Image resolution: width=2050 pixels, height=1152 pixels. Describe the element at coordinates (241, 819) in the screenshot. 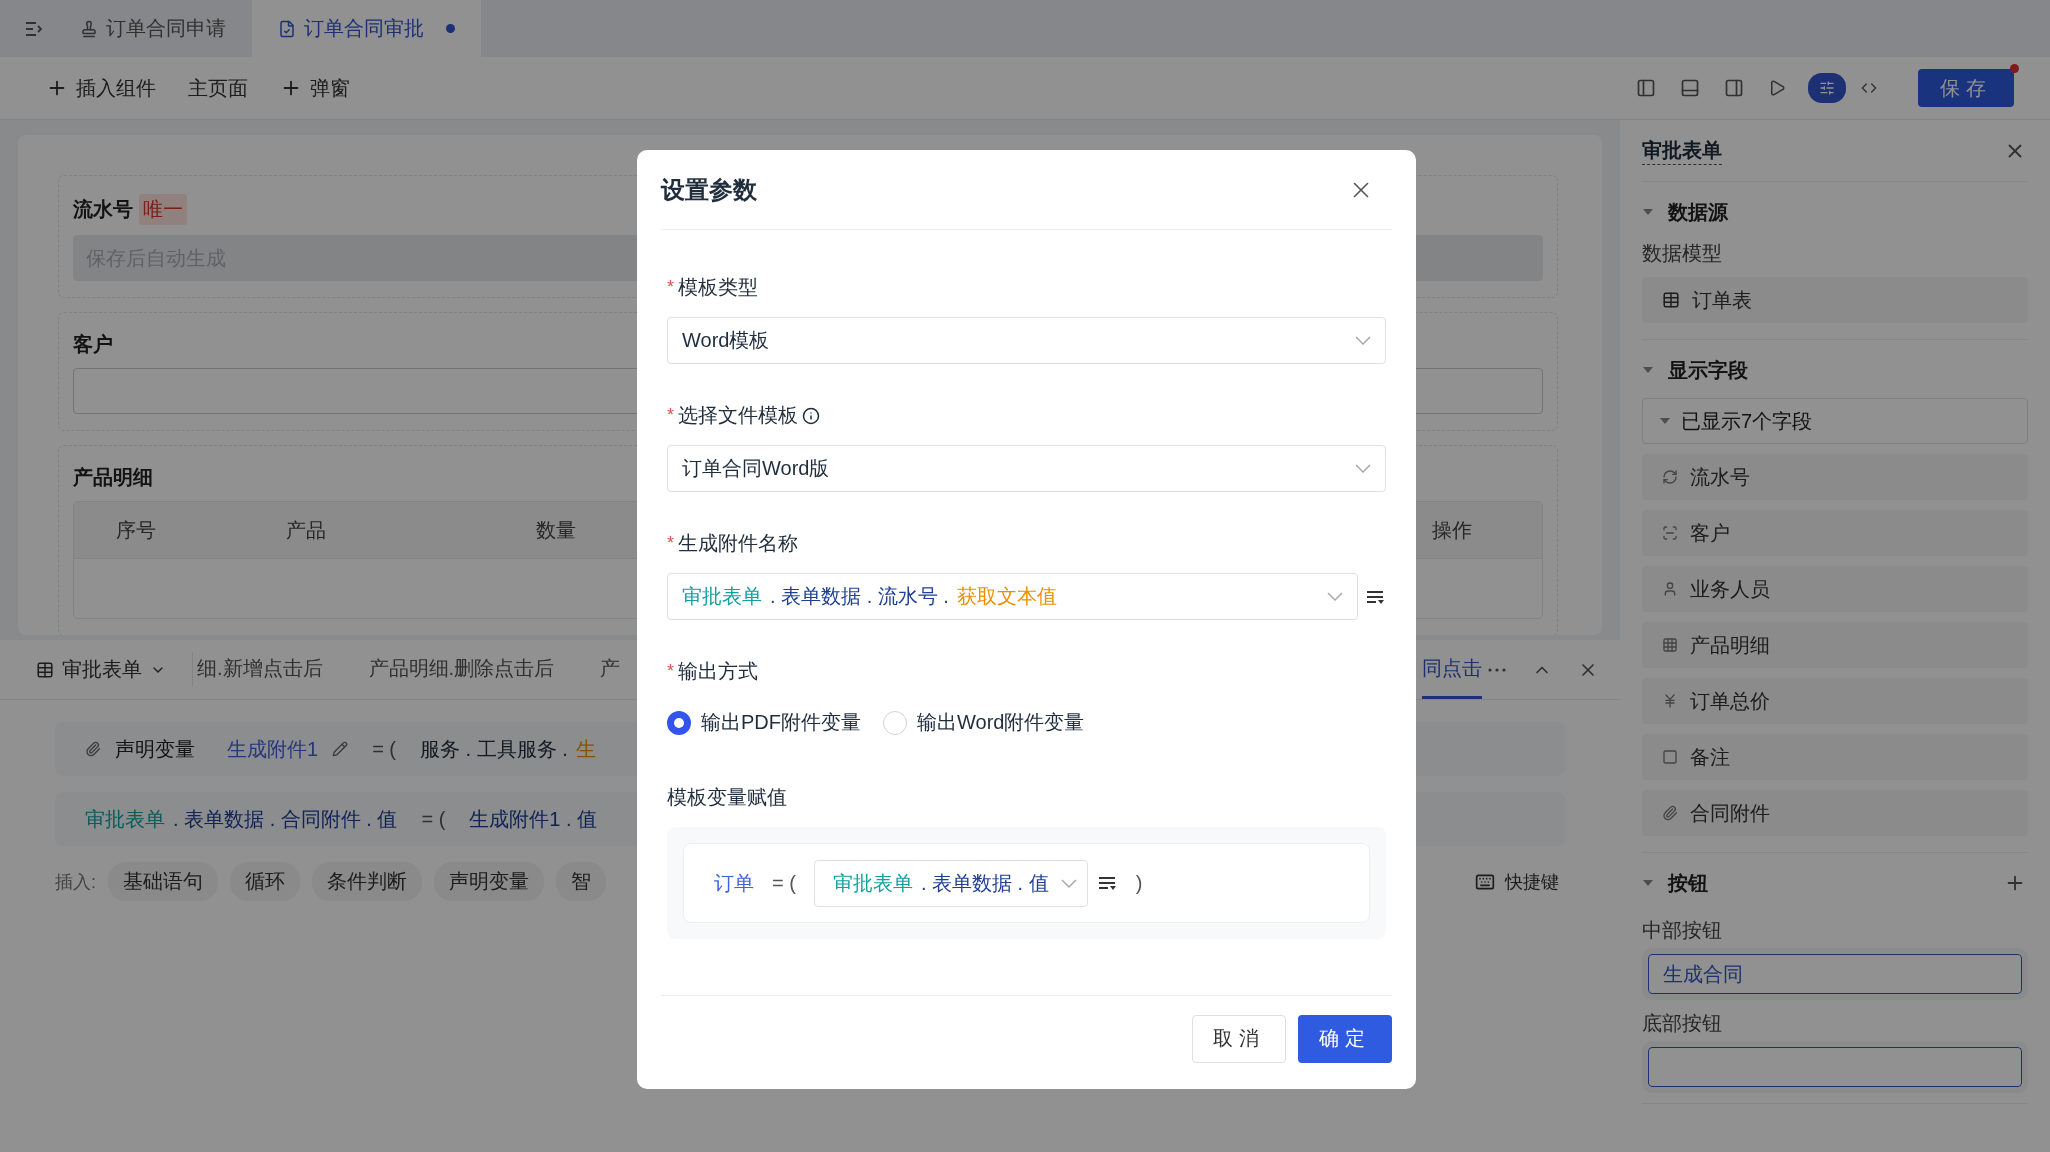

I see `assign-target: 审批表单 . 表单数据 . 合同附件 . 值` at that location.